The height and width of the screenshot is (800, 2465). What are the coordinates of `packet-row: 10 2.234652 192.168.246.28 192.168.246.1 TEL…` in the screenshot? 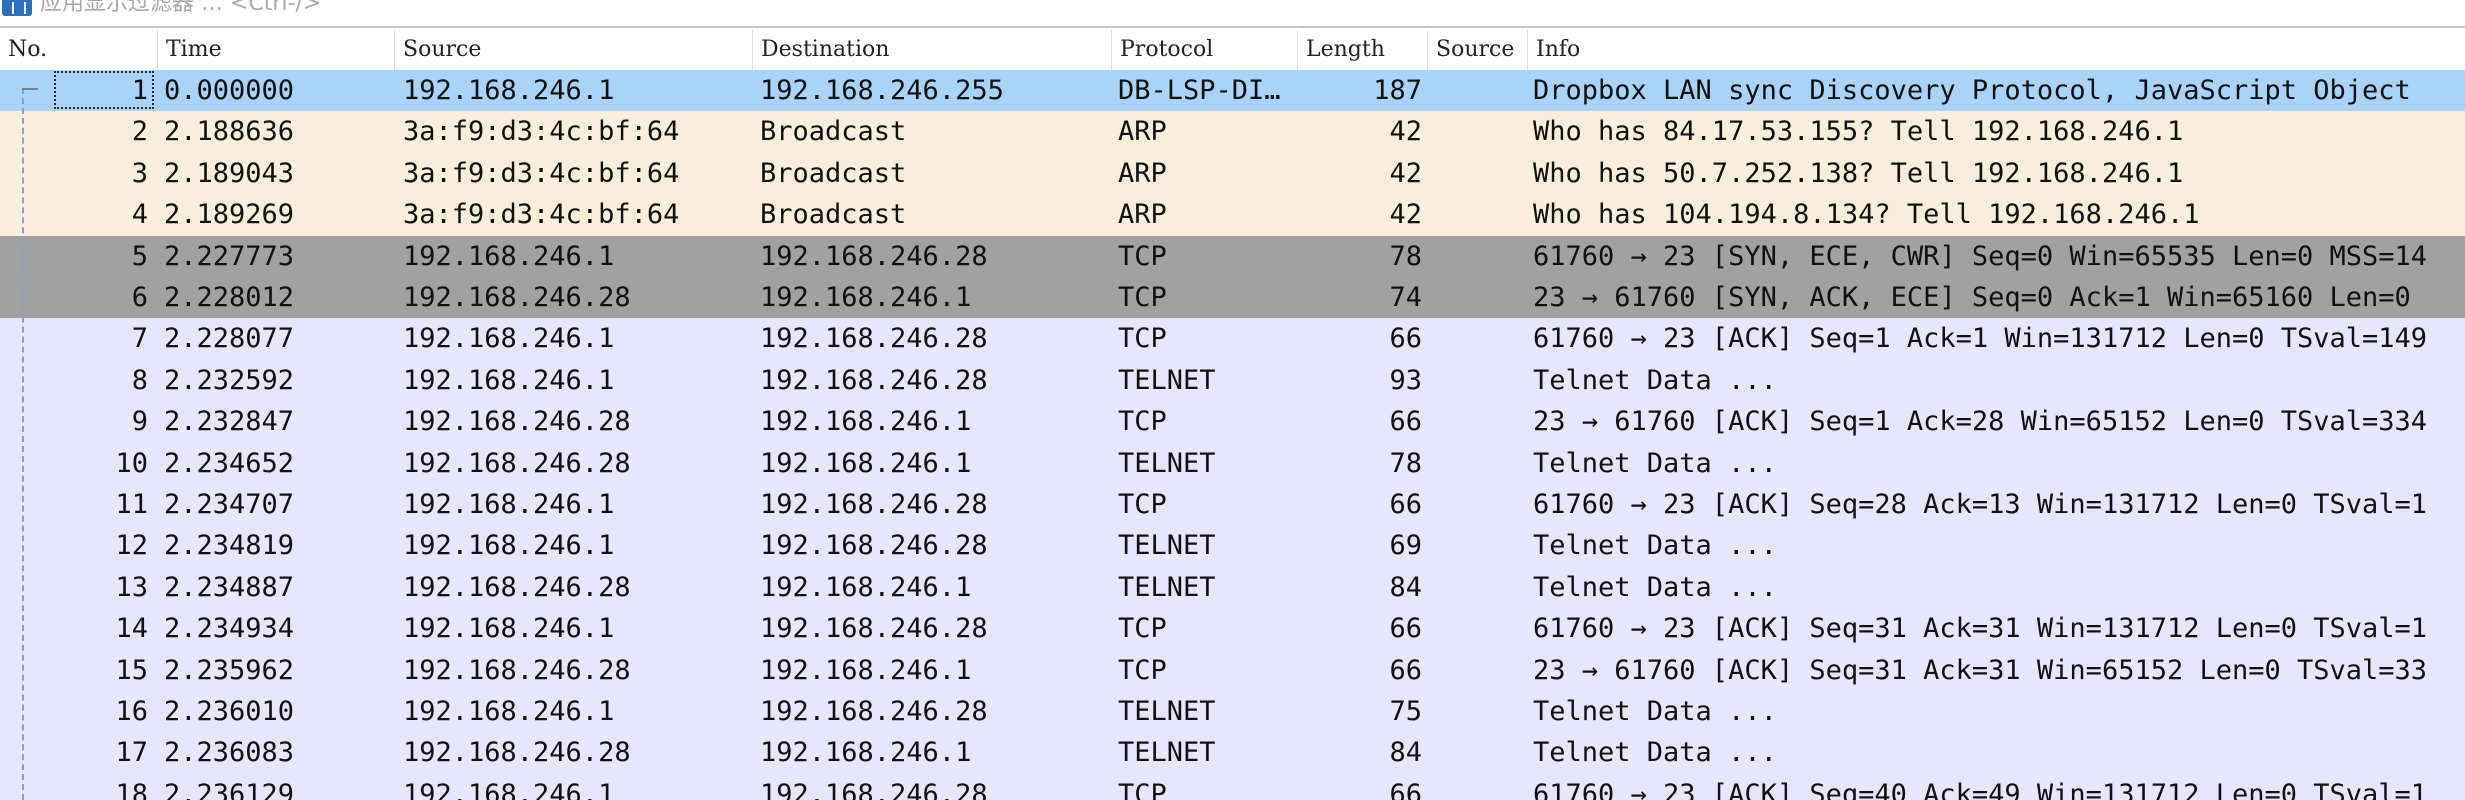 It's located at (1232, 463).